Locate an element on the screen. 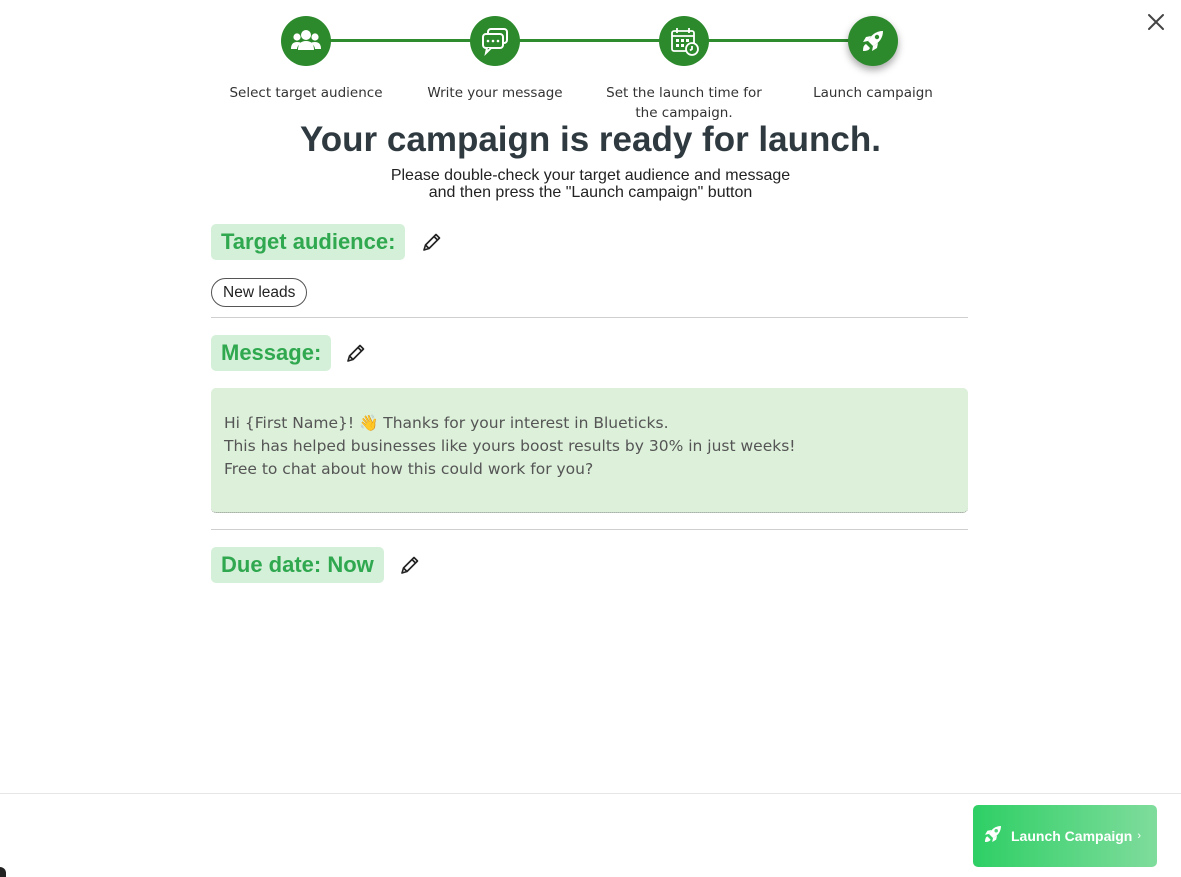 The image size is (1181, 877). chevron-right-icon: › is located at coordinates (1139, 836).